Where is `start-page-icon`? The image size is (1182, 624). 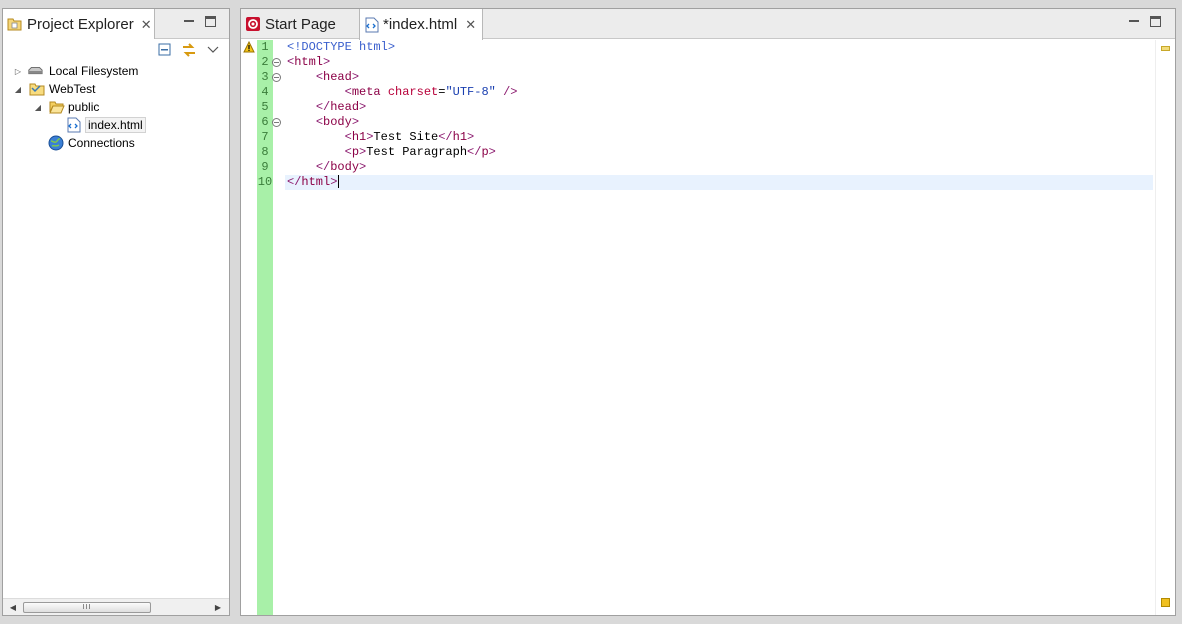
start-page-icon is located at coordinates (253, 24).